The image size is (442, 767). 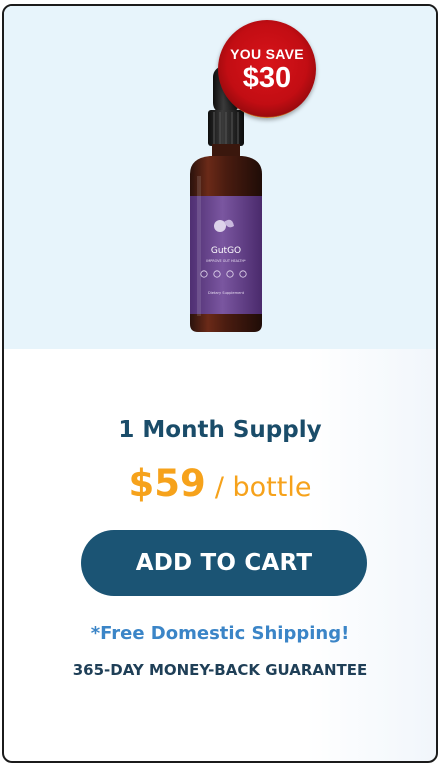 What do you see at coordinates (267, 54) in the screenshot?
I see `badge-label: YOU SAVE` at bounding box center [267, 54].